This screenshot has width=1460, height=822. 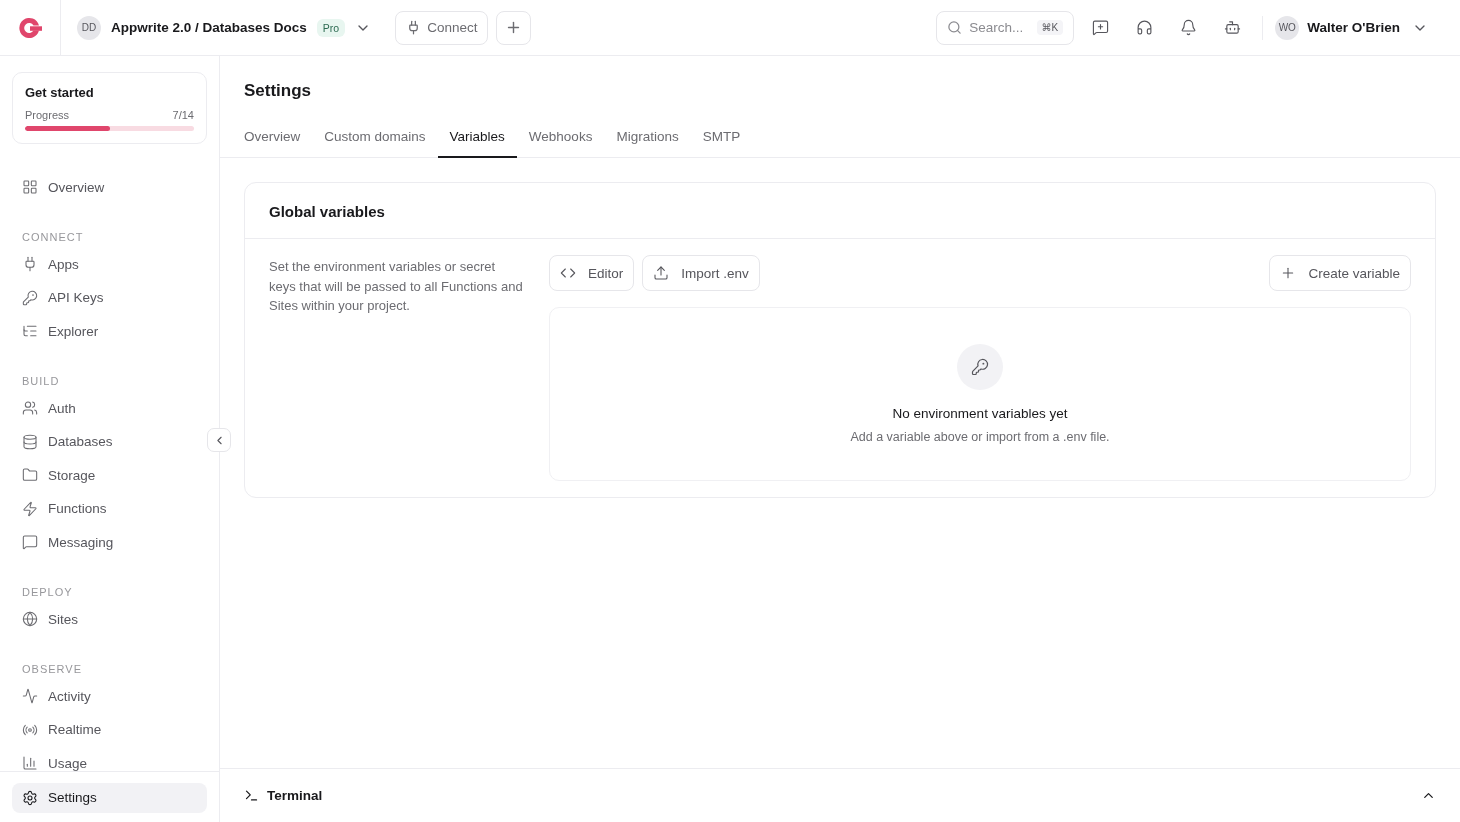 I want to click on bar-chart-icon, so click(x=30, y=763).